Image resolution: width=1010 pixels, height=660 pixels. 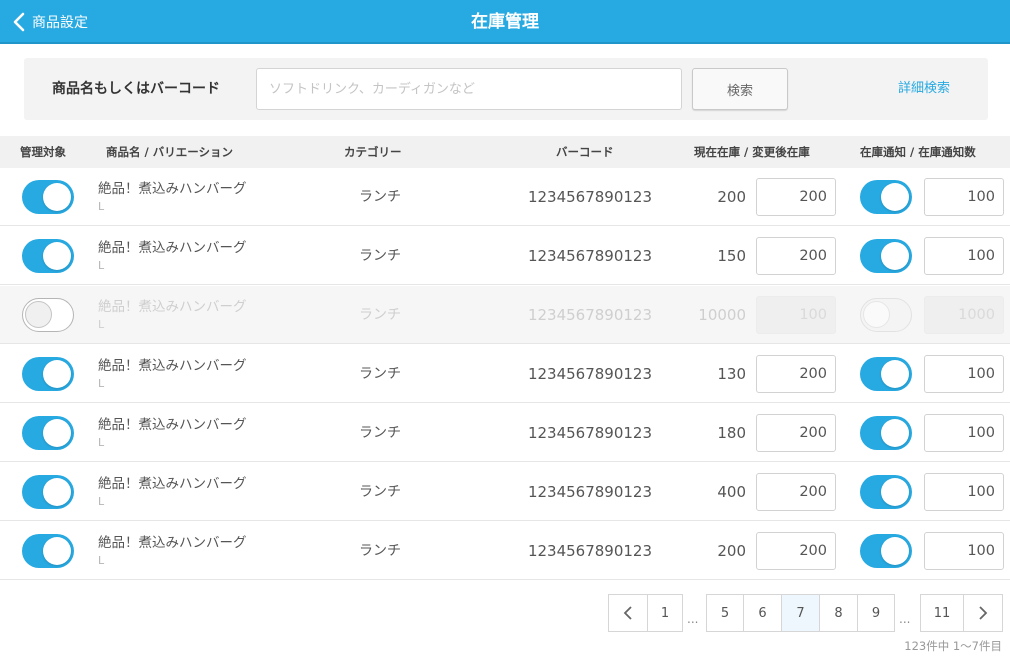 I want to click on notify-count-input: 1000, so click(x=964, y=315).